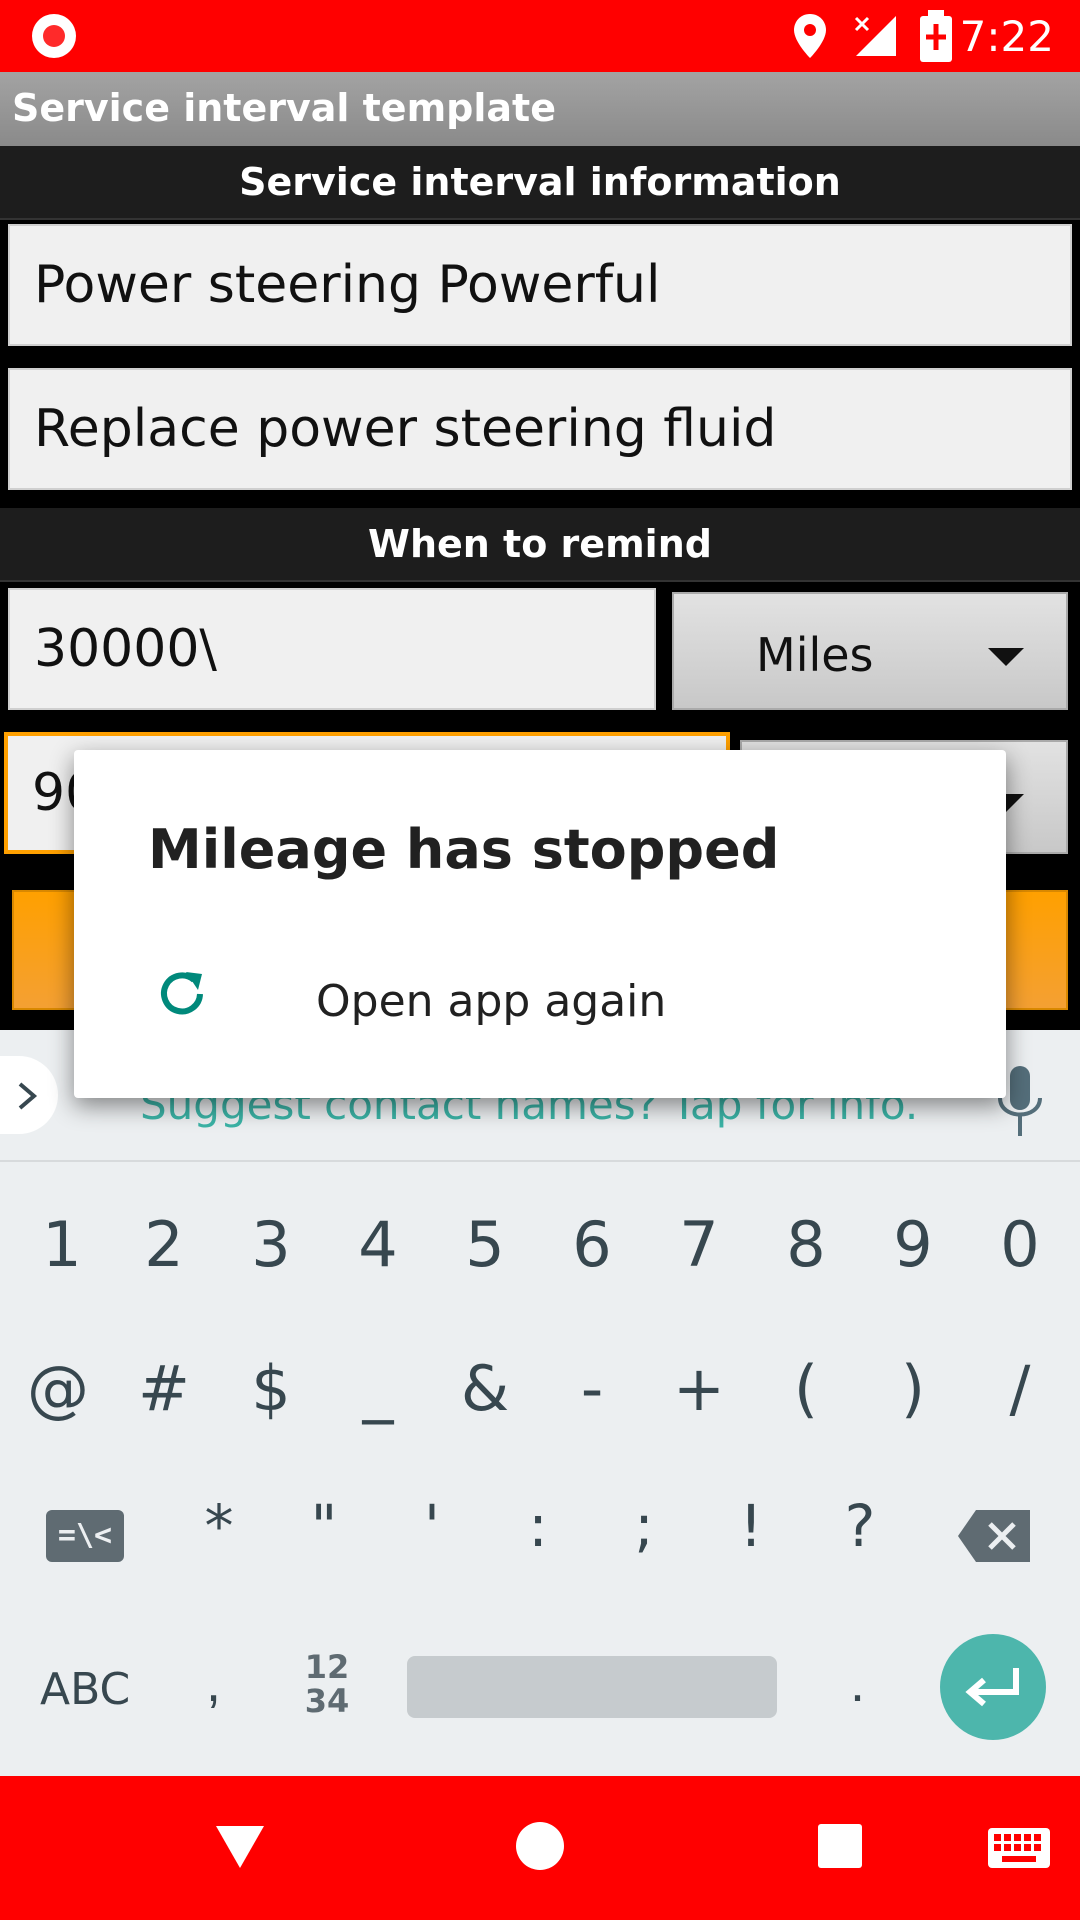  I want to click on app-title-bar: Service interval template, so click(540, 109).